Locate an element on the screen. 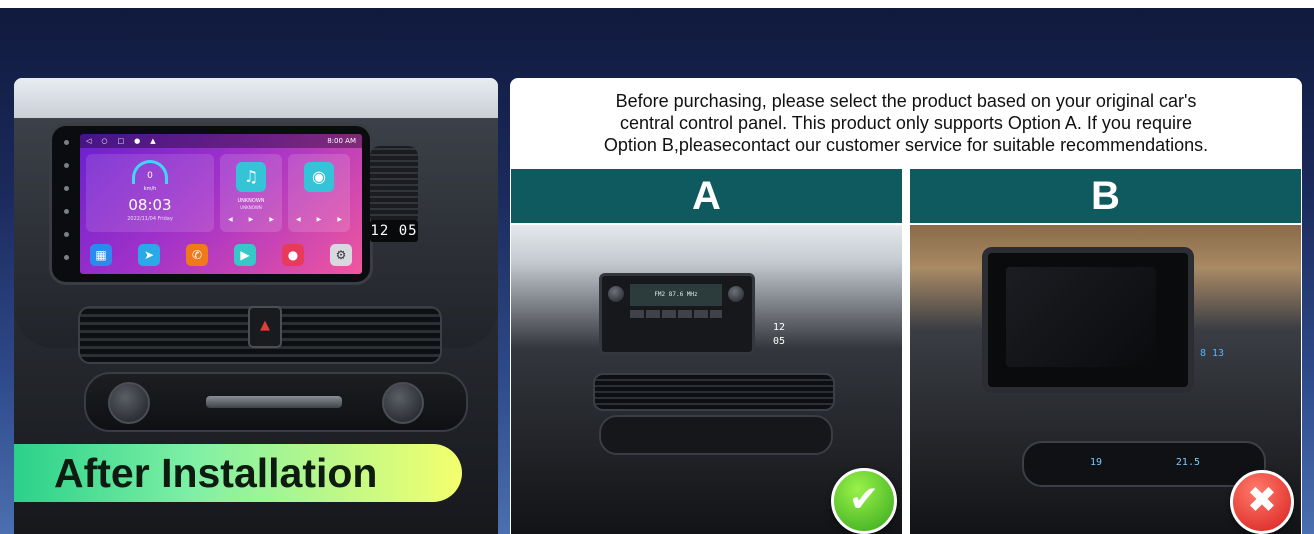  music-icon: ♫ is located at coordinates (251, 177).